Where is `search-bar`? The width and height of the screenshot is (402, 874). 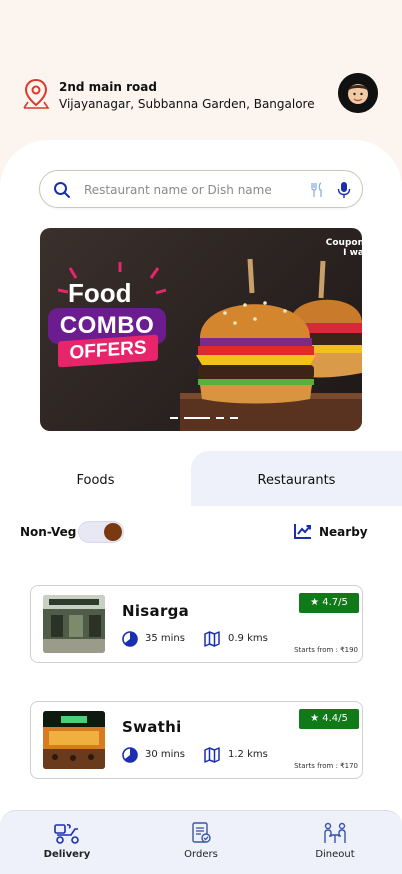
search-bar is located at coordinates (201, 189).